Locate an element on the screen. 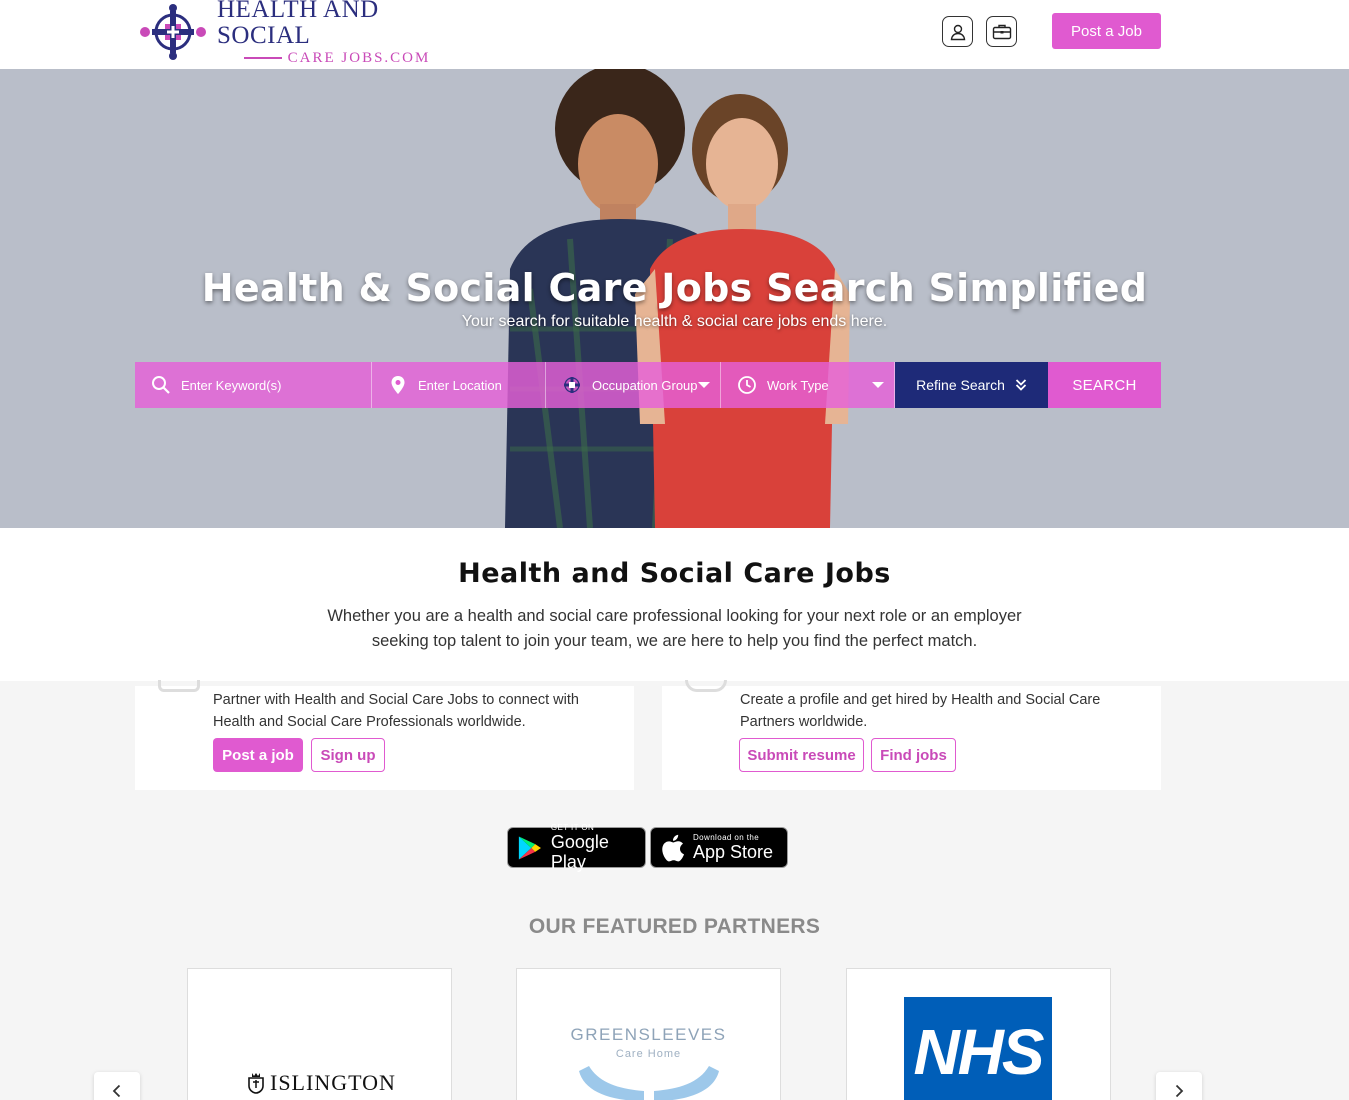  partner-name-greensleeves: GREENSLEEVES is located at coordinates (648, 1034).